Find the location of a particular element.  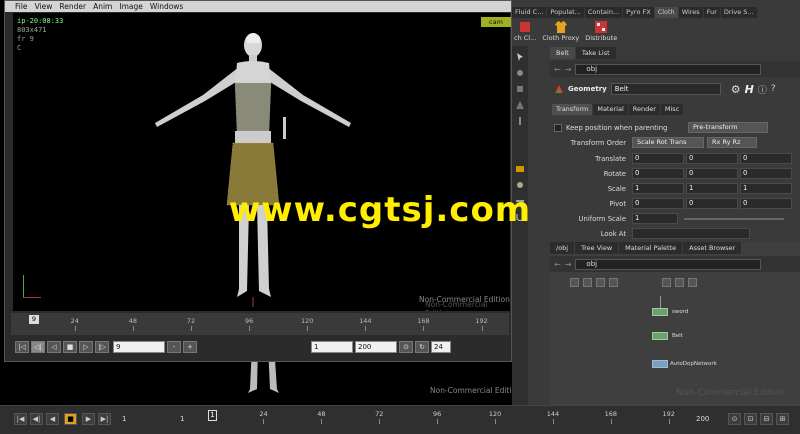

subtab-material: Material is located at coordinates (610, 109).